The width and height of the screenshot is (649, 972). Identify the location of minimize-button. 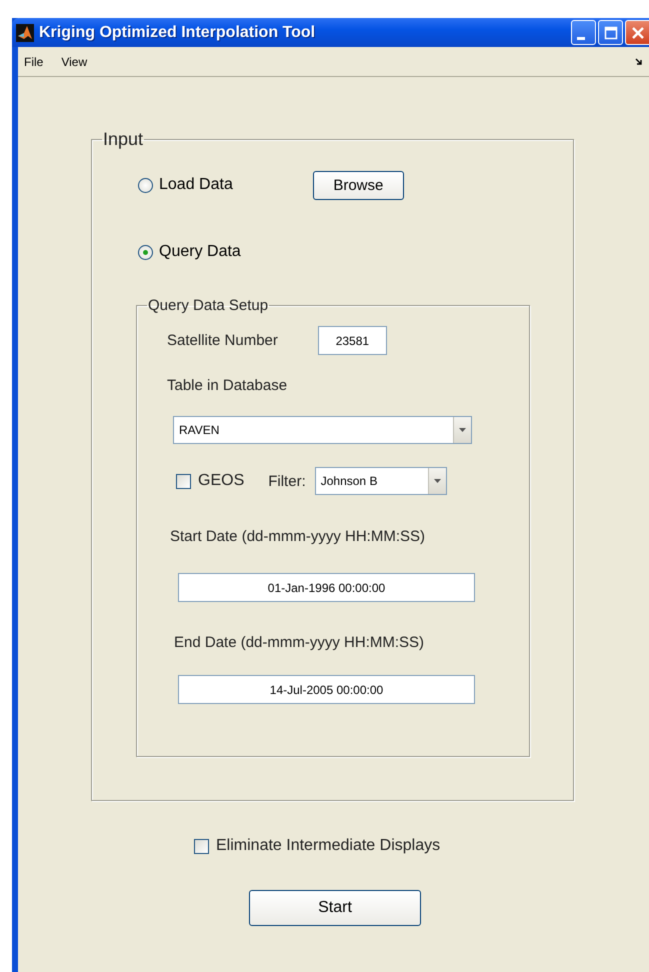
(583, 32).